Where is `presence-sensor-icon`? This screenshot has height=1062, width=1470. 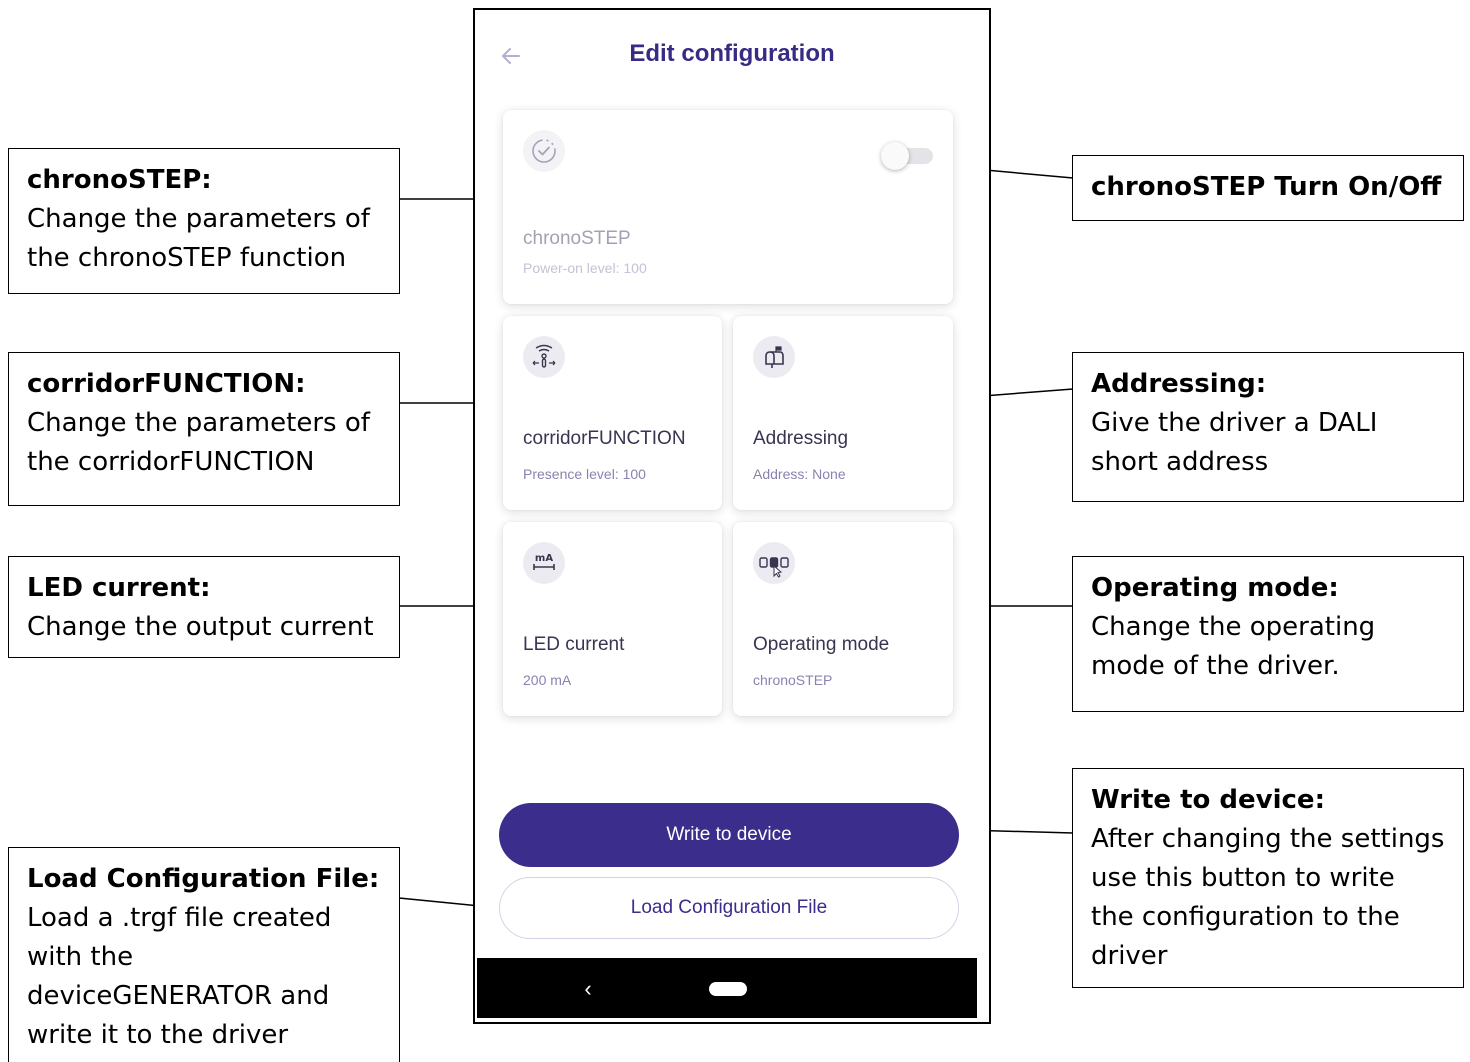
presence-sensor-icon is located at coordinates (544, 357).